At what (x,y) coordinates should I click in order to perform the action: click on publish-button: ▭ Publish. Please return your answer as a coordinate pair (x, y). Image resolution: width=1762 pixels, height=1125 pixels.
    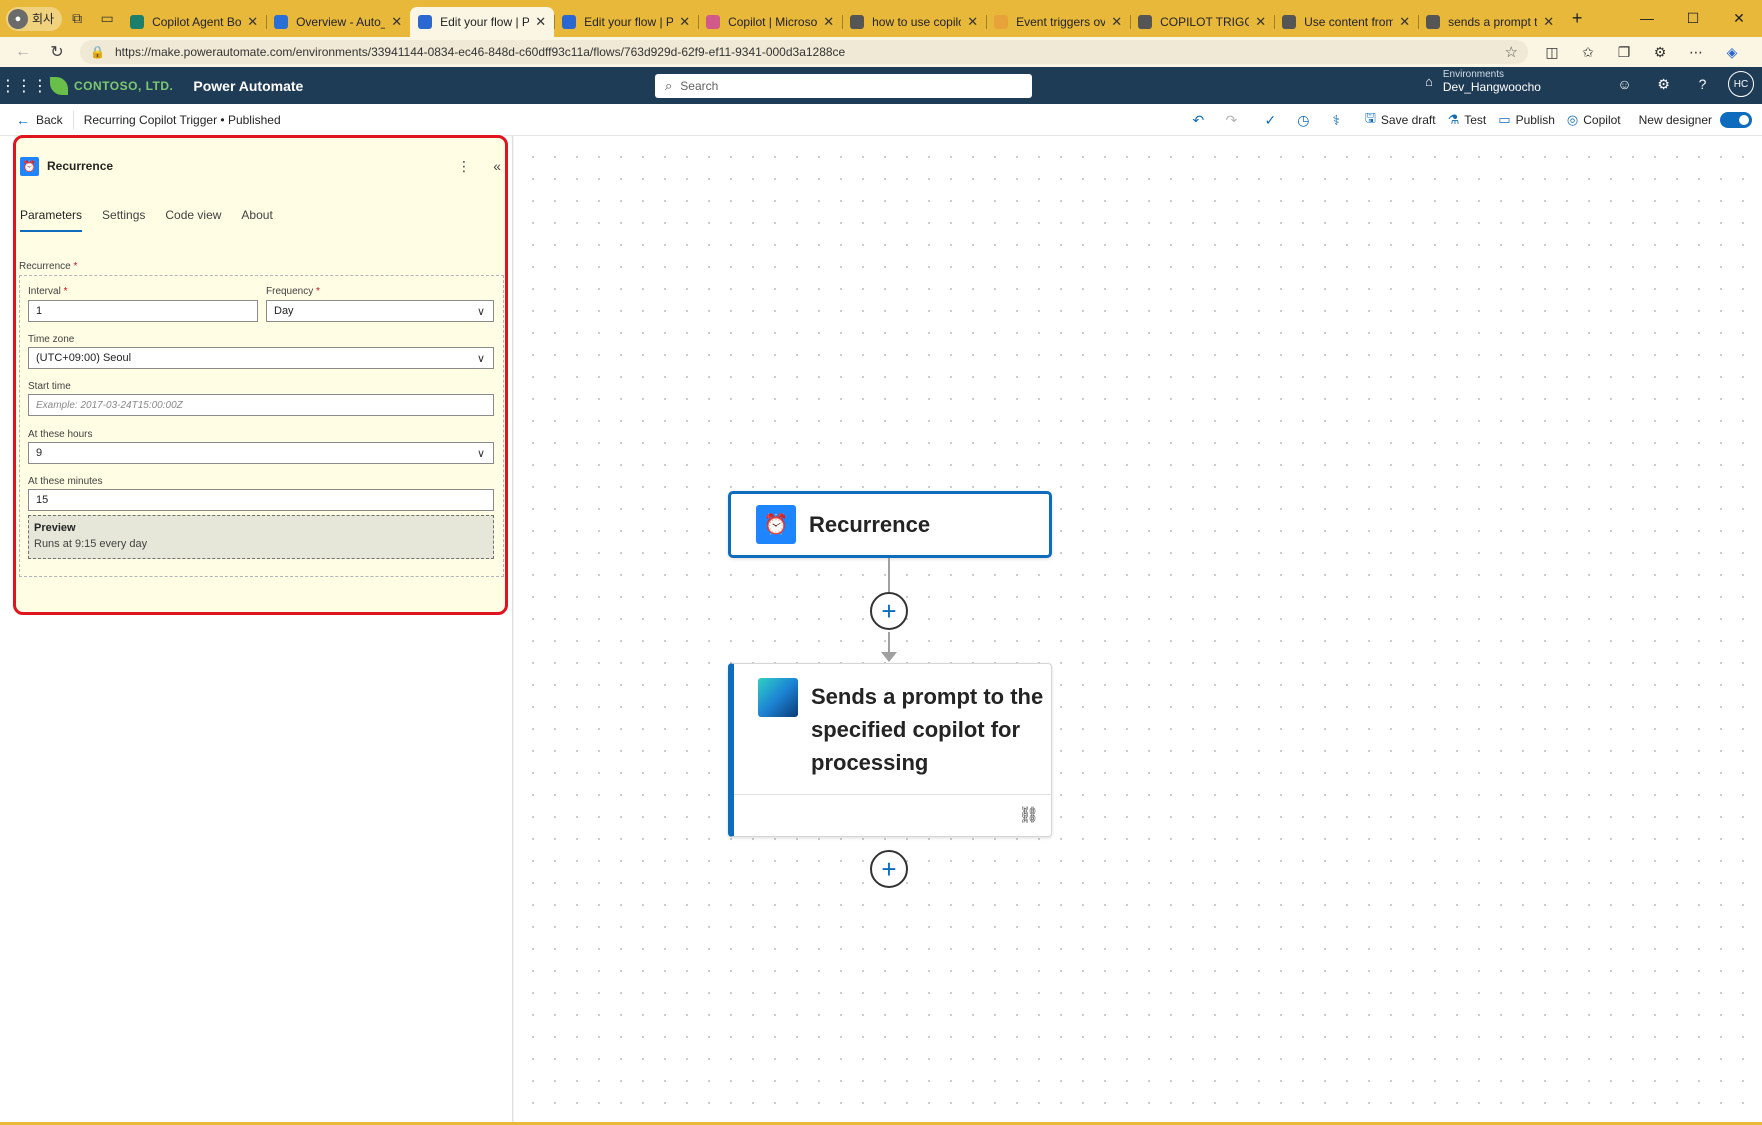
    Looking at the image, I should click on (1526, 120).